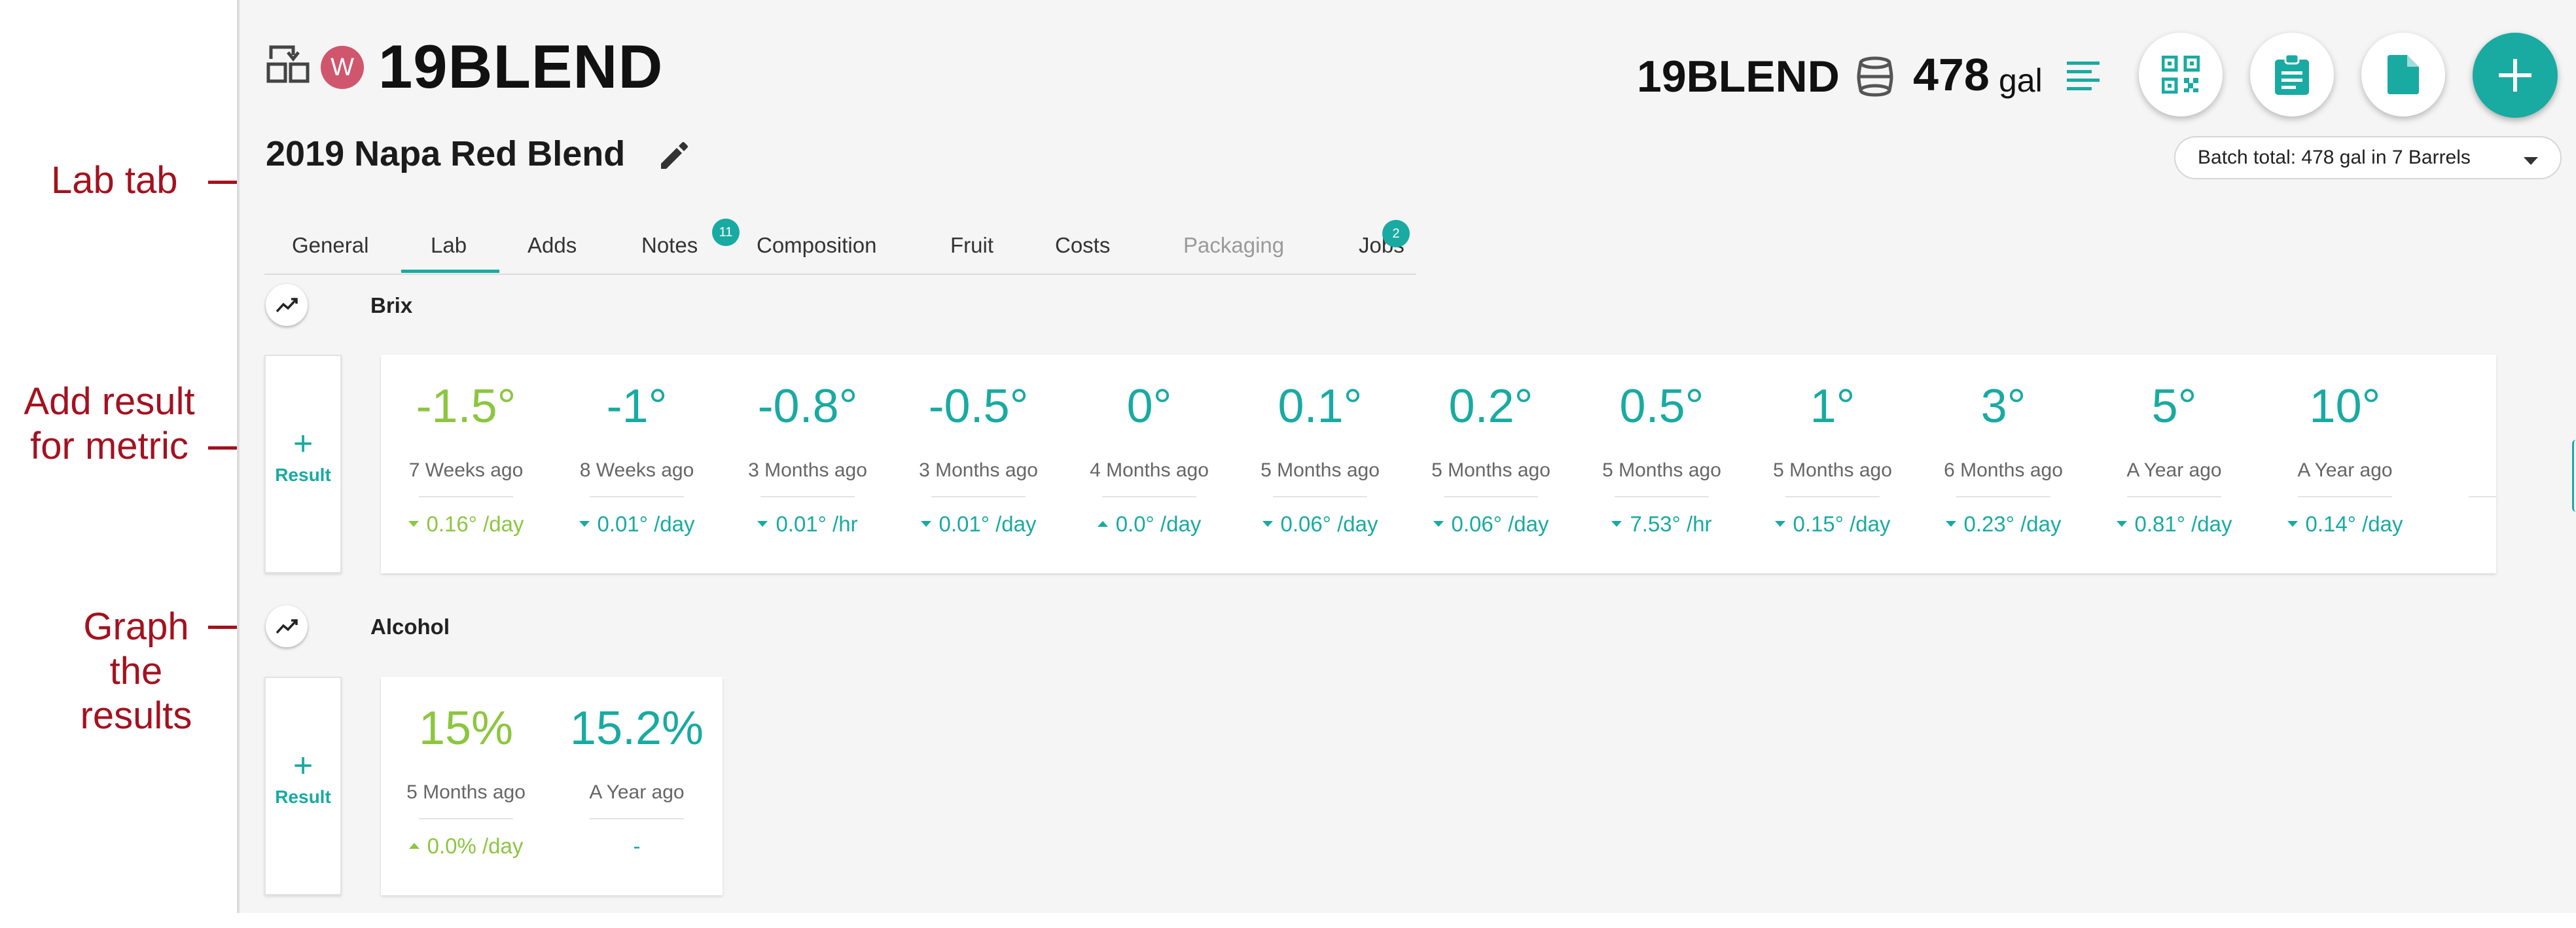  What do you see at coordinates (330, 245) in the screenshot?
I see `tab-general: General` at bounding box center [330, 245].